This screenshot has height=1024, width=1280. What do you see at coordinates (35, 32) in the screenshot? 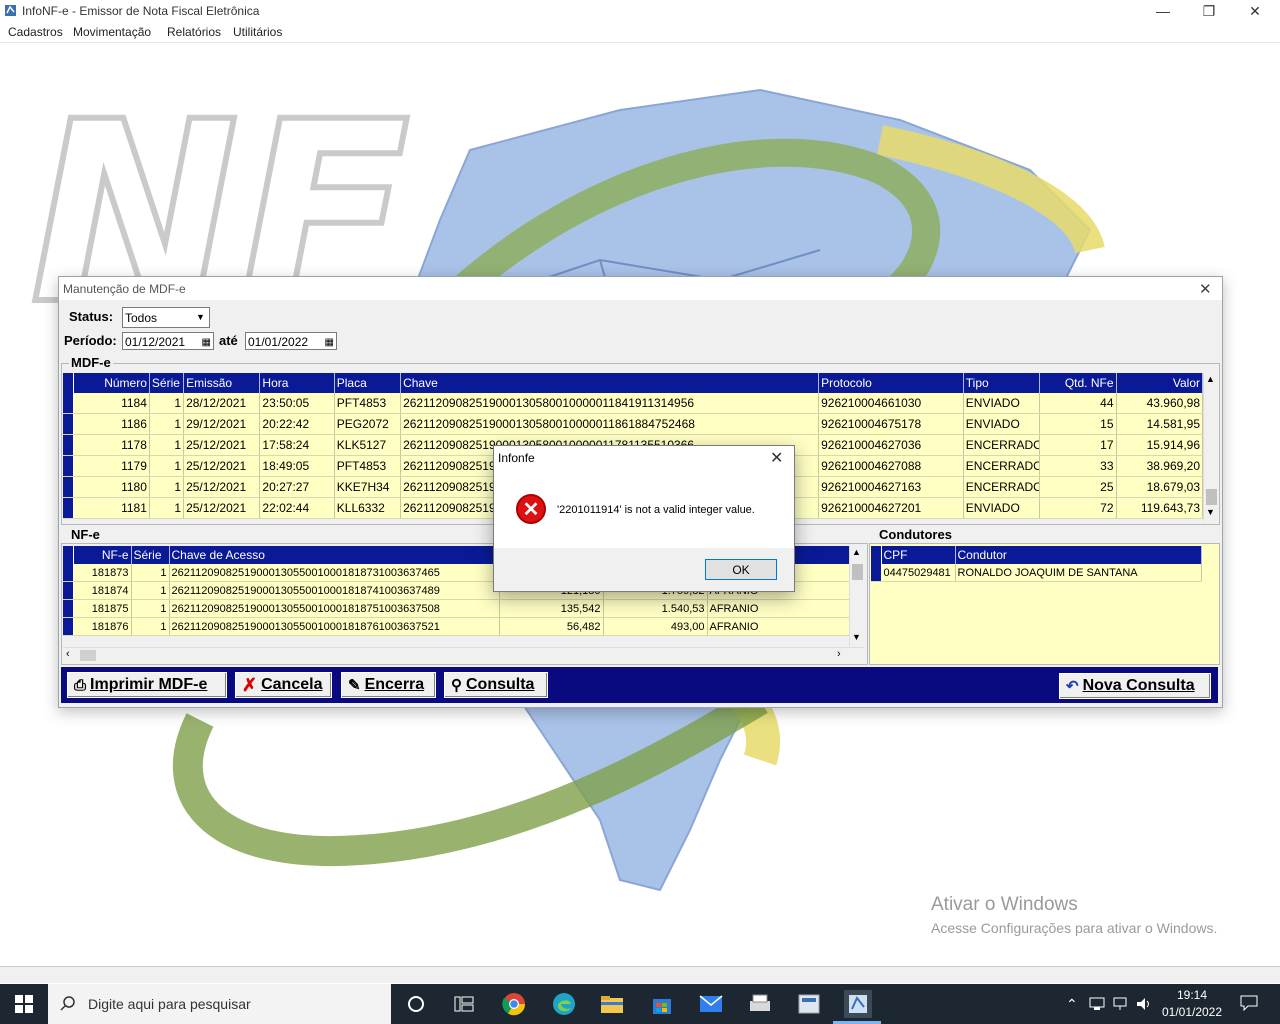
I see `menu-cadastros: Cadastros` at bounding box center [35, 32].